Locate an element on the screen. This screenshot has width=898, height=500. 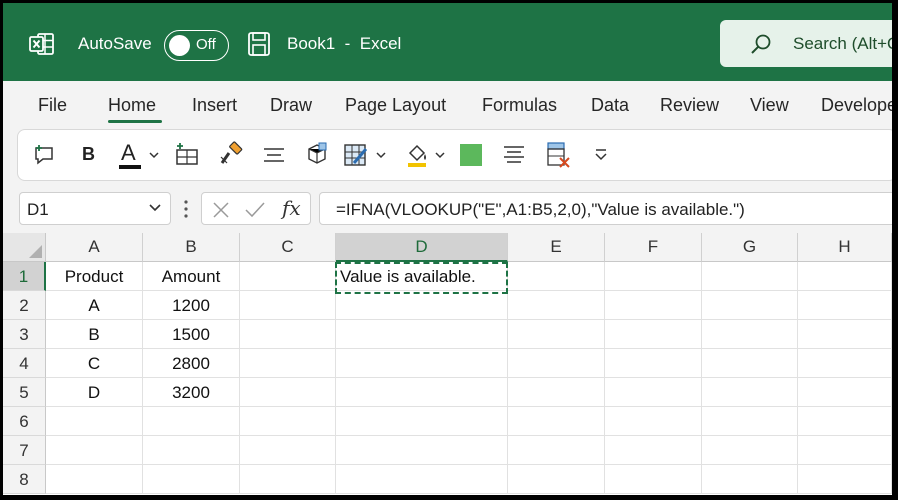
cell-d4 is located at coordinates (422, 363).